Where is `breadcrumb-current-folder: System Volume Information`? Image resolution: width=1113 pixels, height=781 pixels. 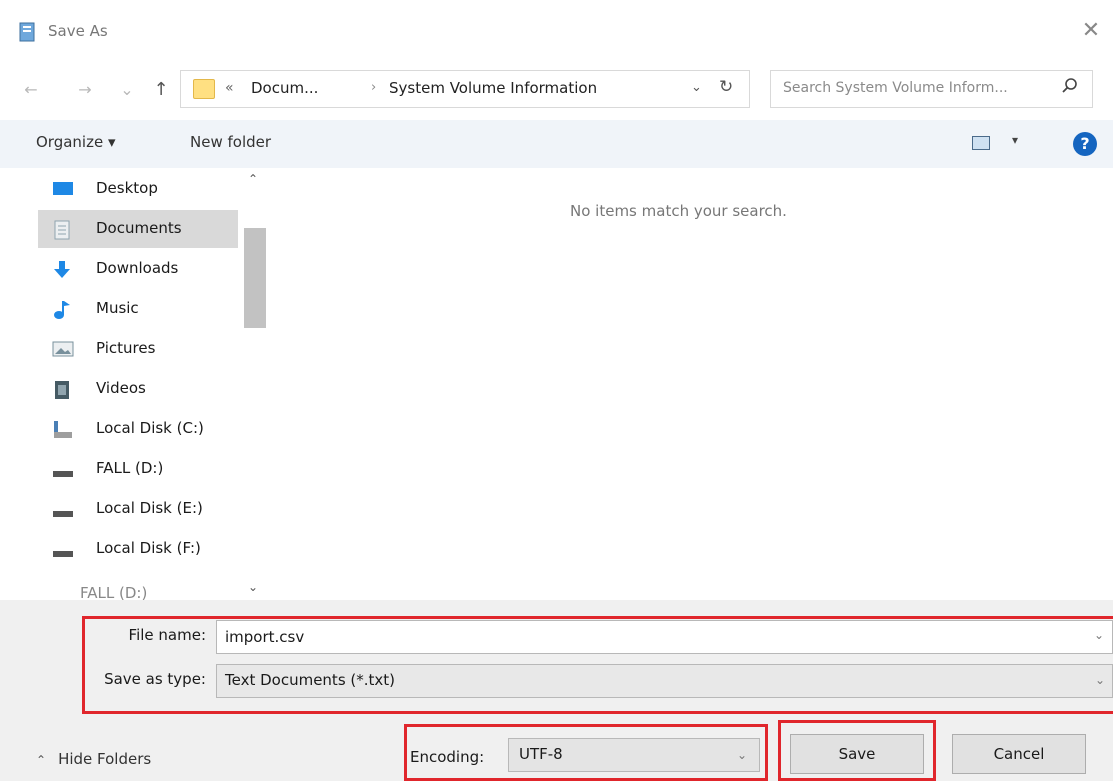
breadcrumb-current-folder: System Volume Information is located at coordinates (493, 88).